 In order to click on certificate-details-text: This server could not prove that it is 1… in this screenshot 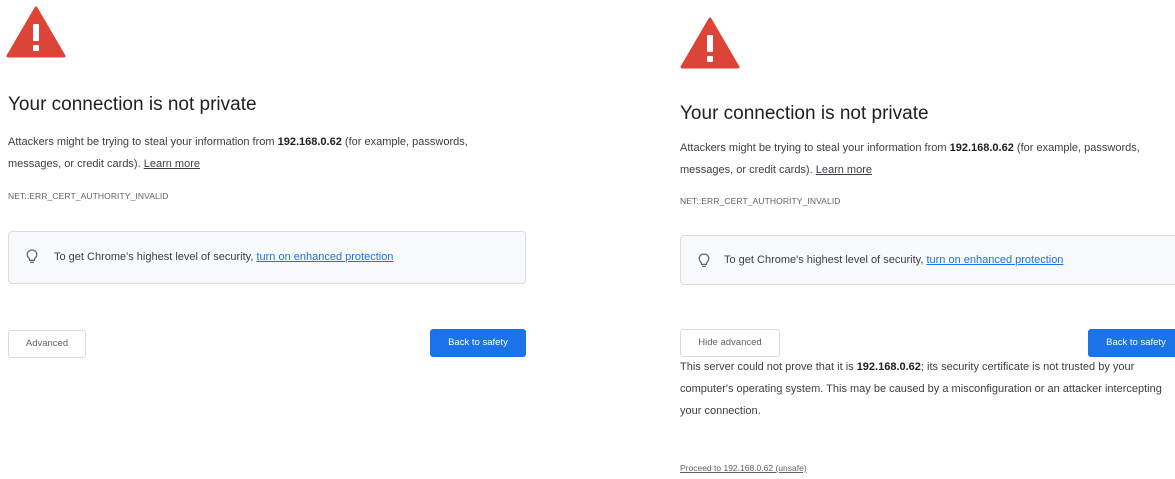, I will do `click(921, 389)`.